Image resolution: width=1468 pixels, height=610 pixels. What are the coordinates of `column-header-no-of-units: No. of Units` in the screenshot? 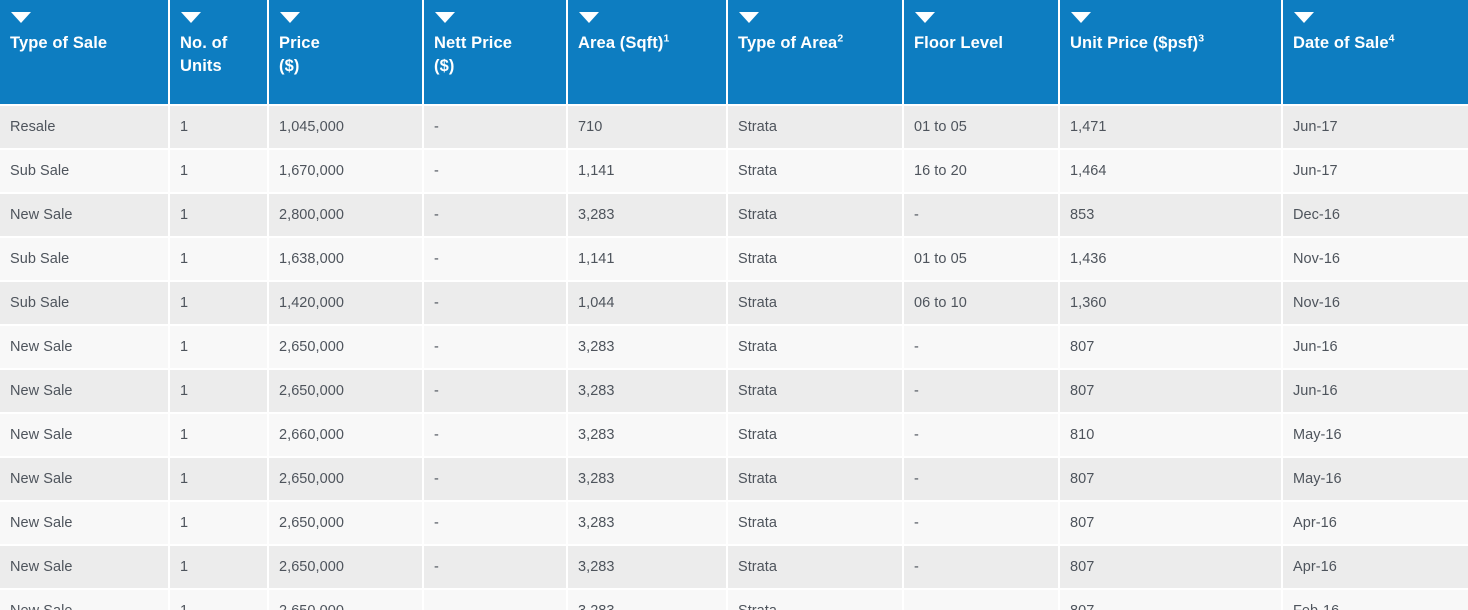 It's located at (219, 53).